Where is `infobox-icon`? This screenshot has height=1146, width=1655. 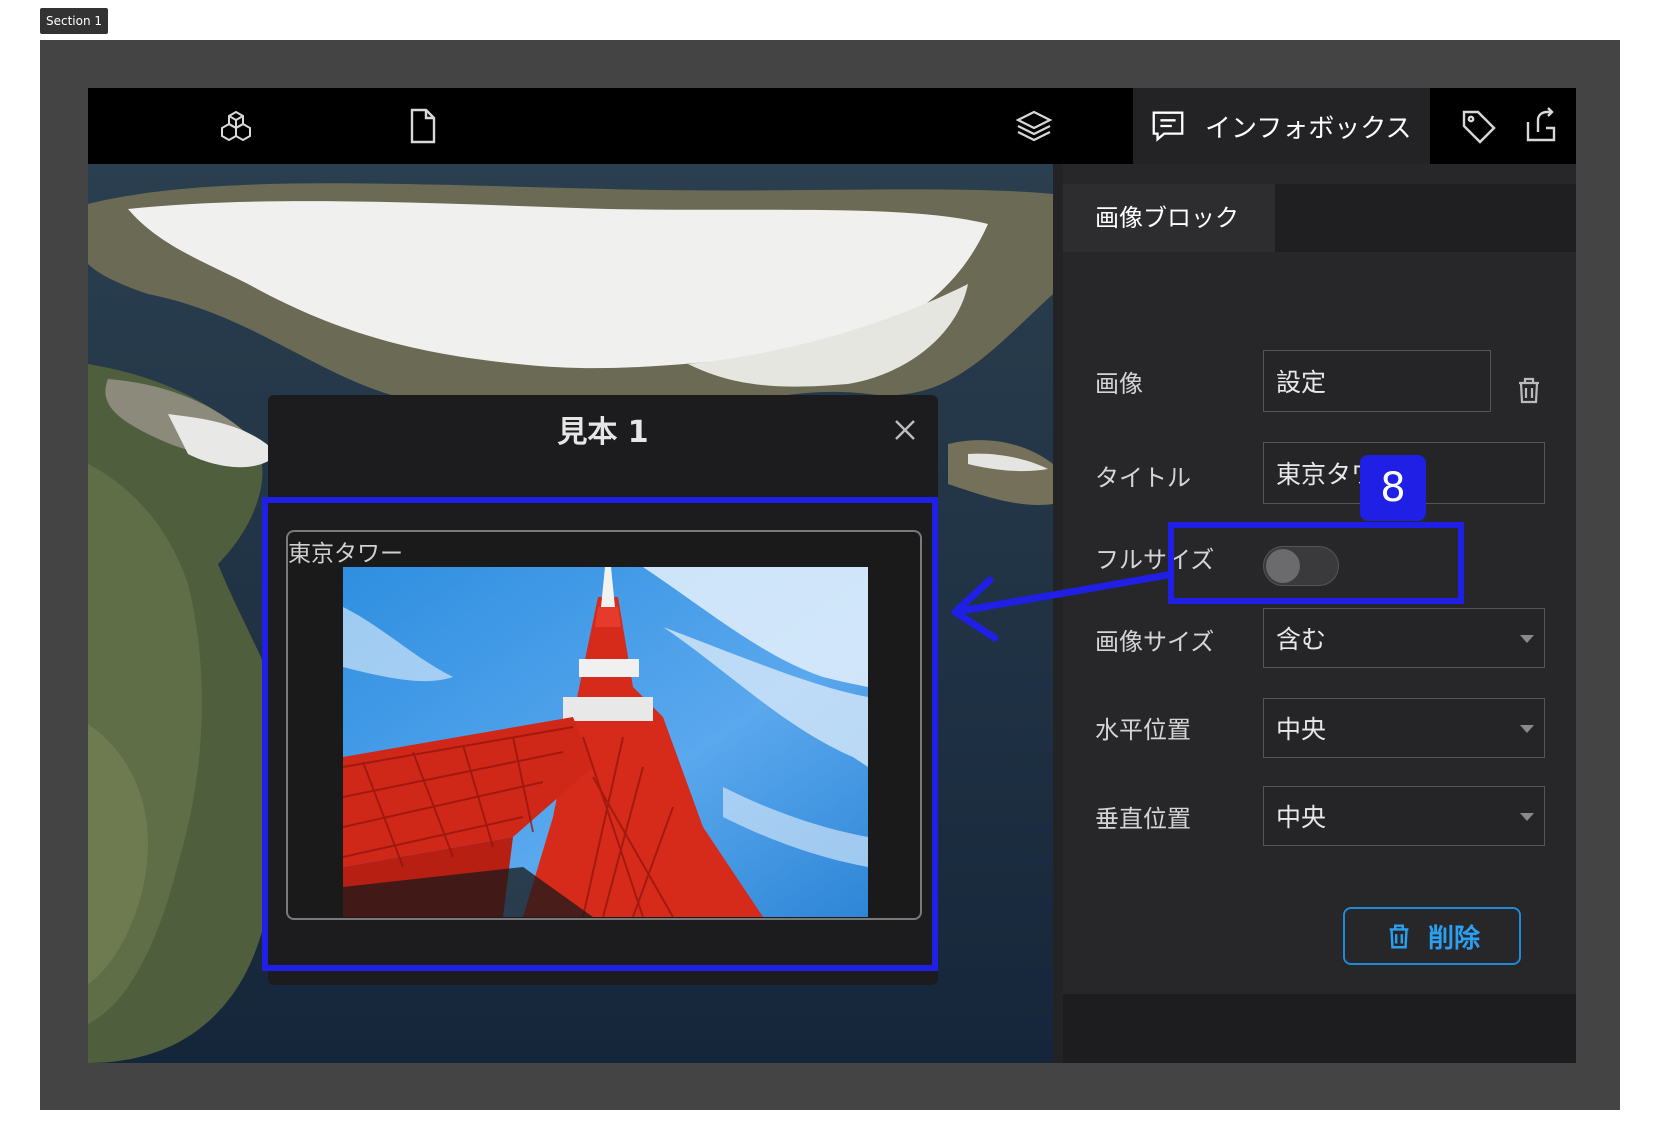
infobox-icon is located at coordinates (1168, 126).